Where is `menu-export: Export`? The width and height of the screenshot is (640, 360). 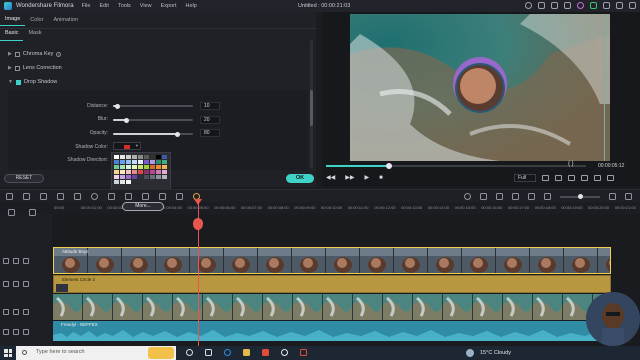
menu-export: Export is located at coordinates (169, 6).